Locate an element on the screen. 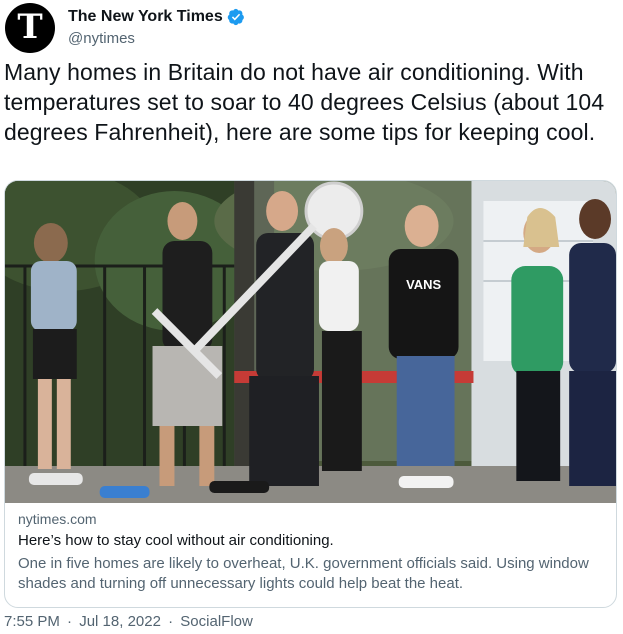 The height and width of the screenshot is (634, 623). tweet-header: T The New York Times @nytimes is located at coordinates (310, 29).